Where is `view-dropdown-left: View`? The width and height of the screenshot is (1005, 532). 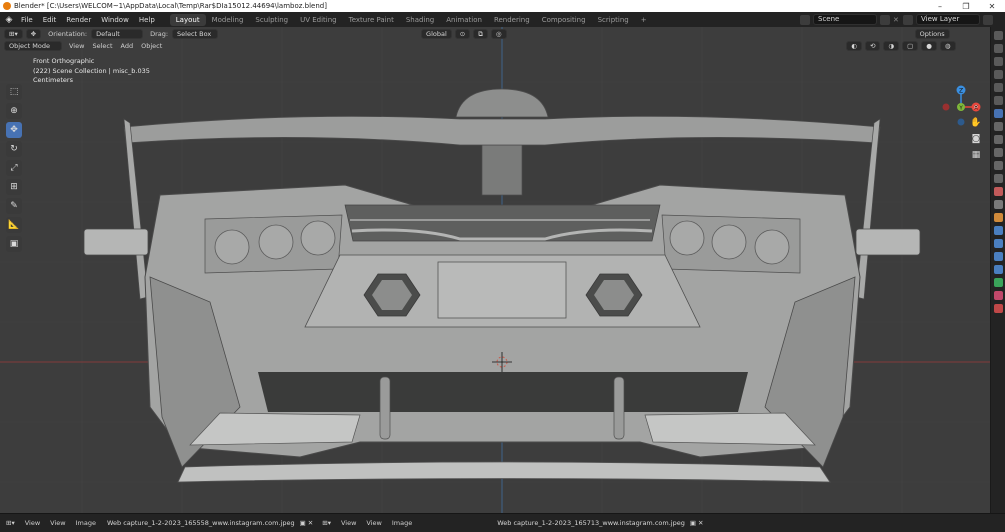 view-dropdown-left: View is located at coordinates (32, 523).